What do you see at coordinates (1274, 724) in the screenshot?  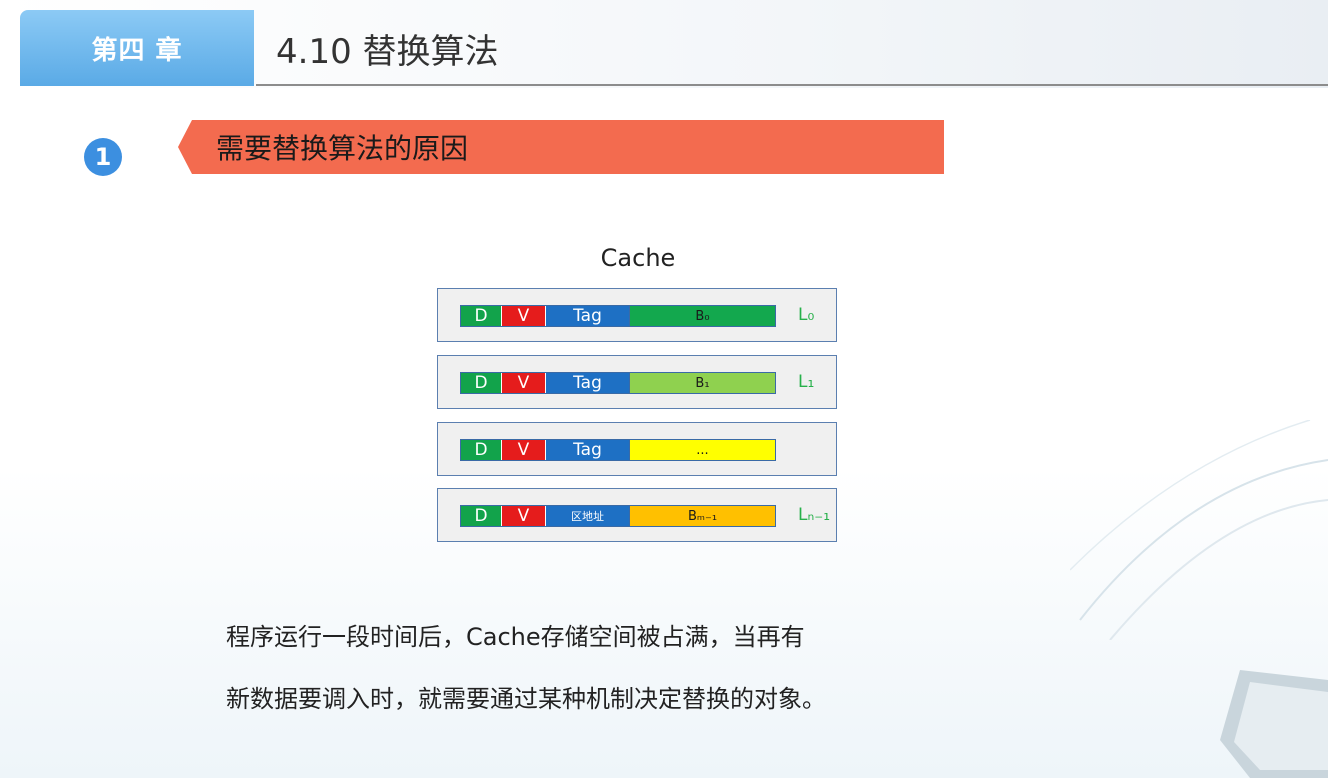 I see `laptop-decoration` at bounding box center [1274, 724].